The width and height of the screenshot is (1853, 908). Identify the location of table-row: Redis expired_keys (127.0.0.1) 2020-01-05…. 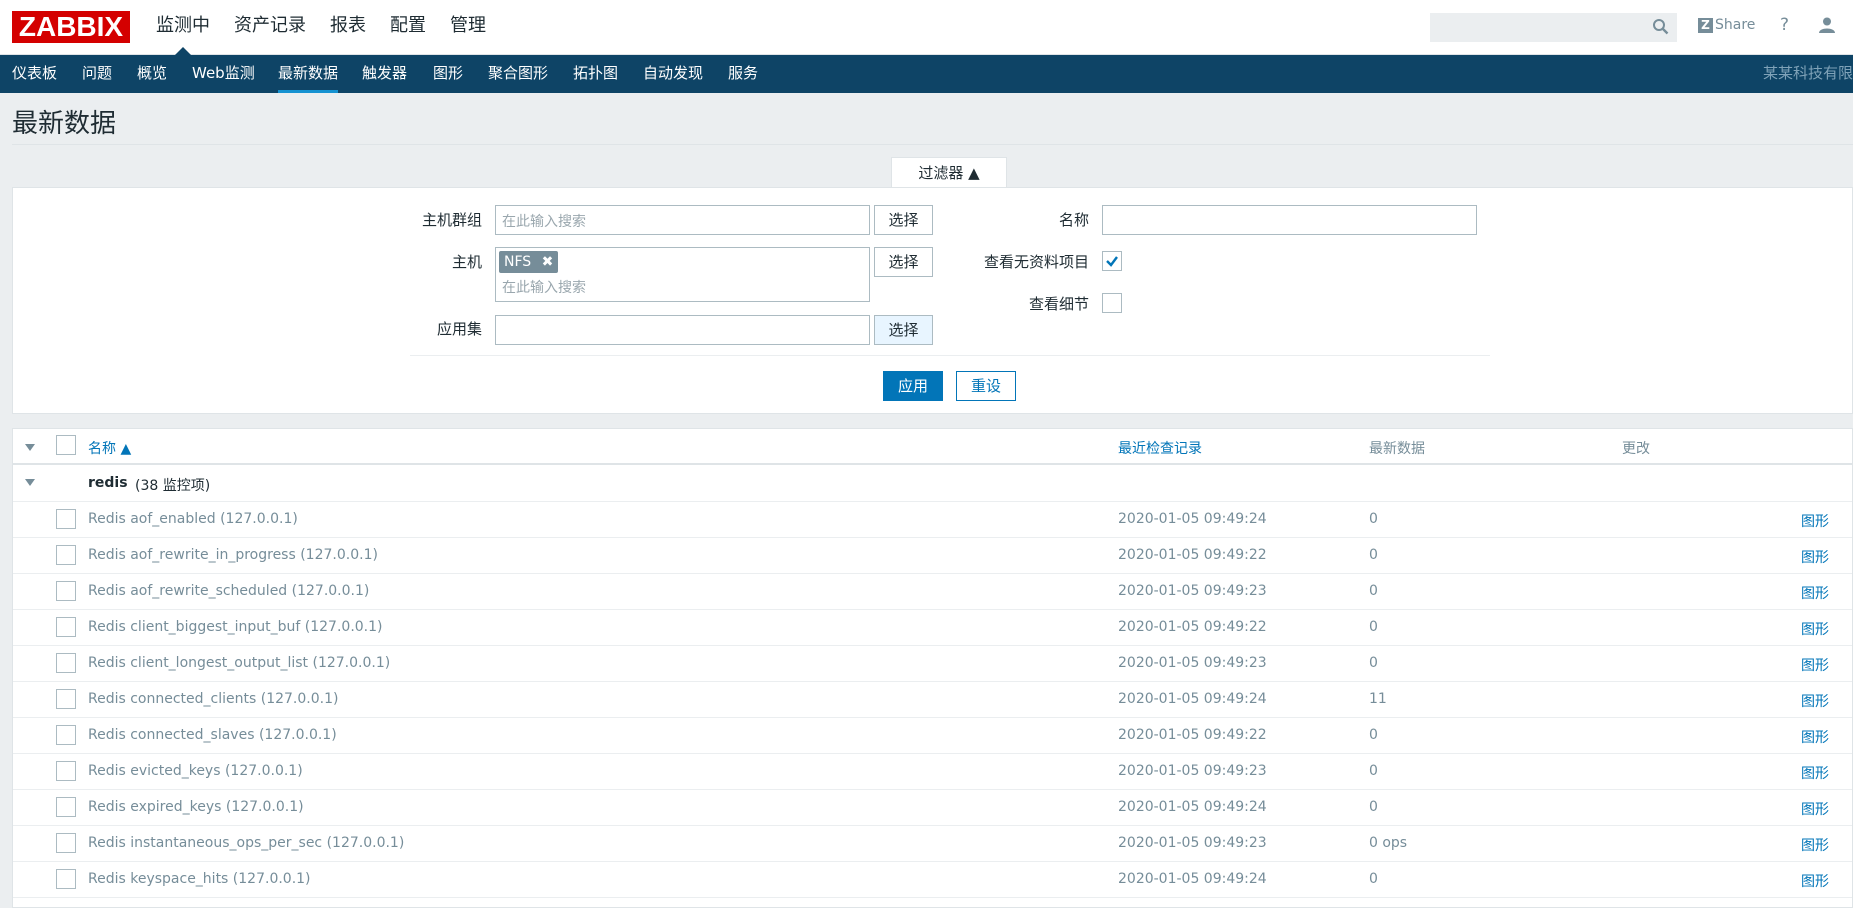
(932, 808).